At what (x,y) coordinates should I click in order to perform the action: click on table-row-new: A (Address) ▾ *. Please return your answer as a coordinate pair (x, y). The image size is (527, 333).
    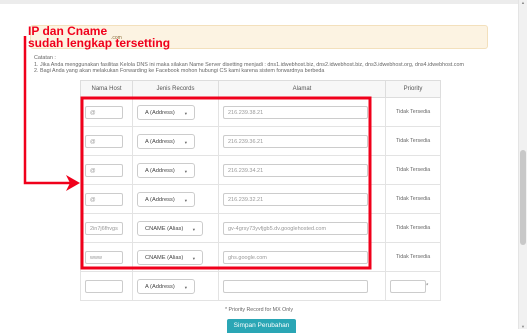
    Looking at the image, I should click on (260, 286).